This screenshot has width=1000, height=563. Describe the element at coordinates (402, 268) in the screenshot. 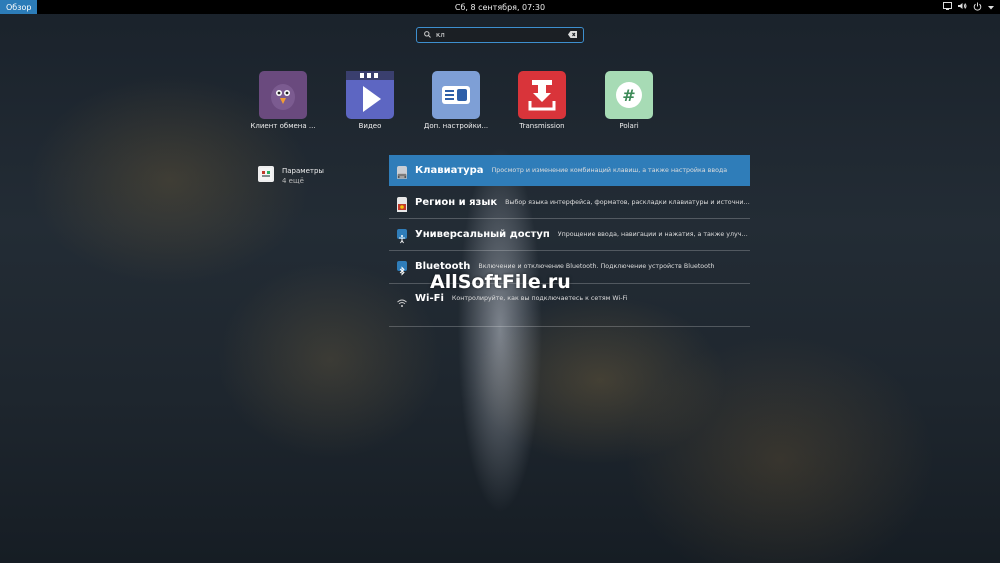

I see `bluetooth-icon` at that location.